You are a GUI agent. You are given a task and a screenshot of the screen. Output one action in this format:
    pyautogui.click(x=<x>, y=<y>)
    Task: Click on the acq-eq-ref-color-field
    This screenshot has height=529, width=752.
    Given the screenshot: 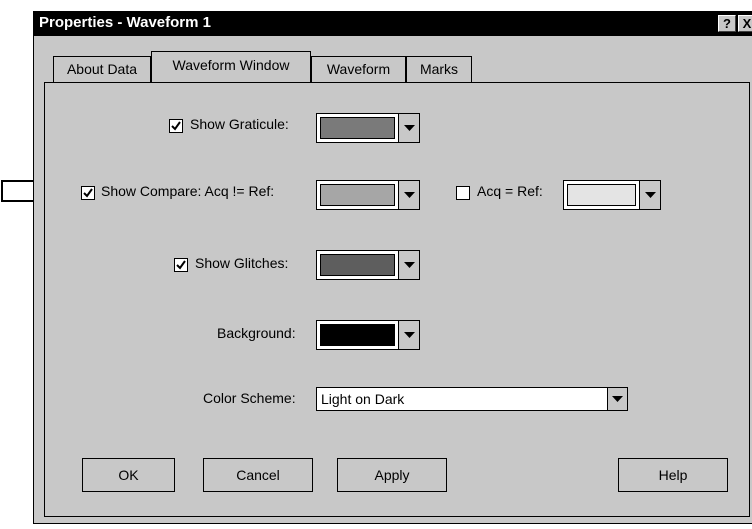 What is the action you would take?
    pyautogui.click(x=601, y=195)
    